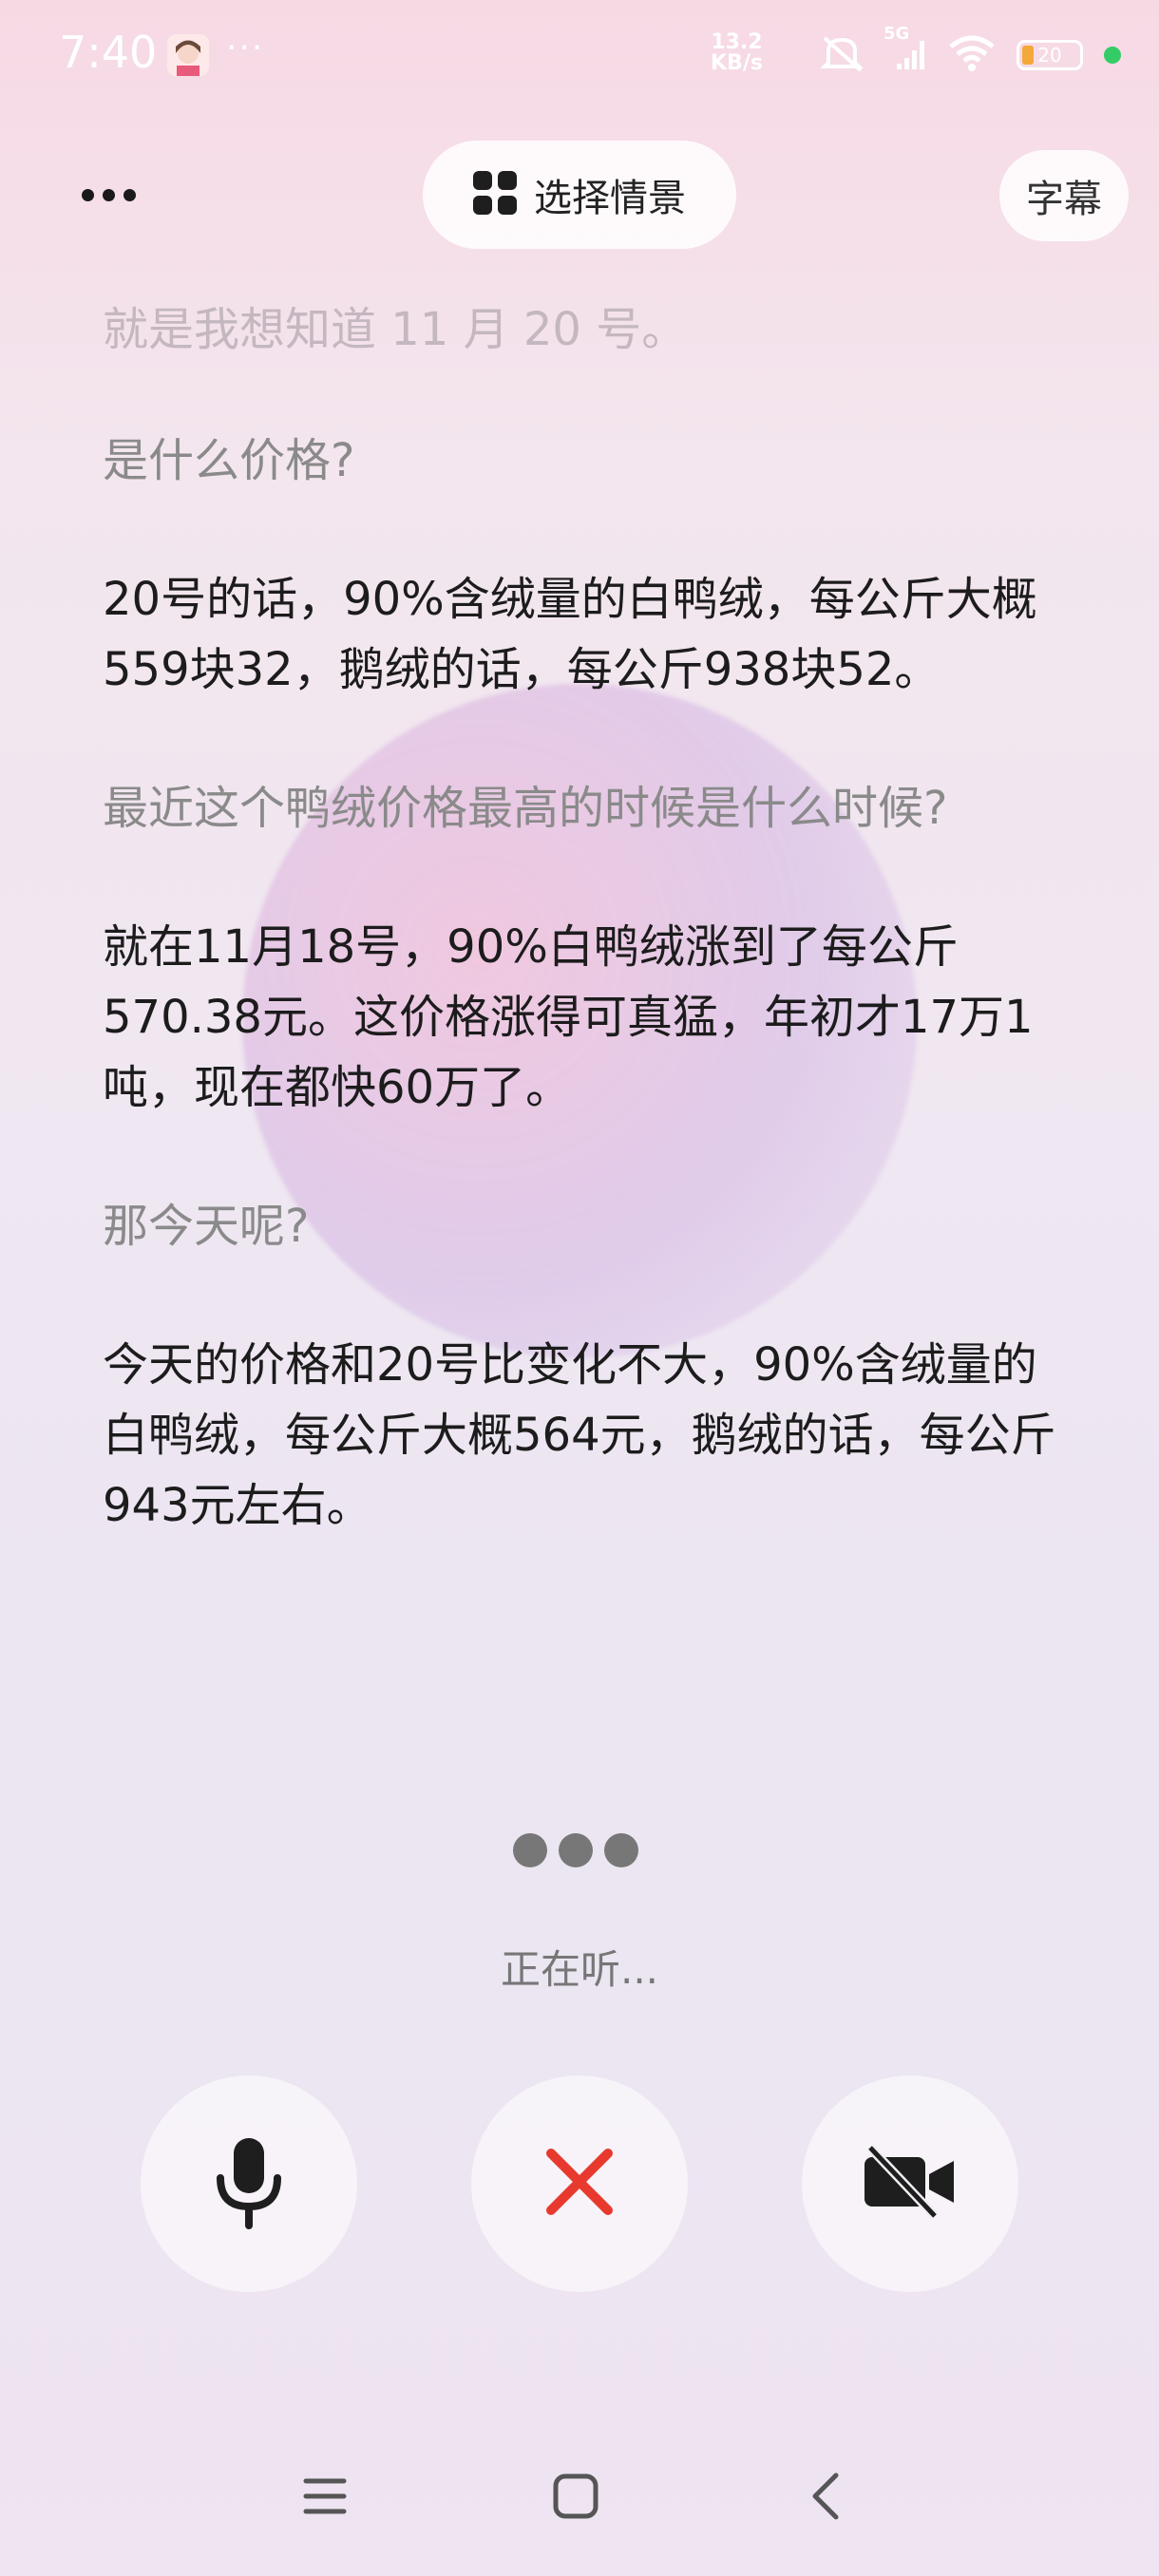 The width and height of the screenshot is (1159, 2576). What do you see at coordinates (1064, 195) in the screenshot?
I see `subtitle-button: 字幕` at bounding box center [1064, 195].